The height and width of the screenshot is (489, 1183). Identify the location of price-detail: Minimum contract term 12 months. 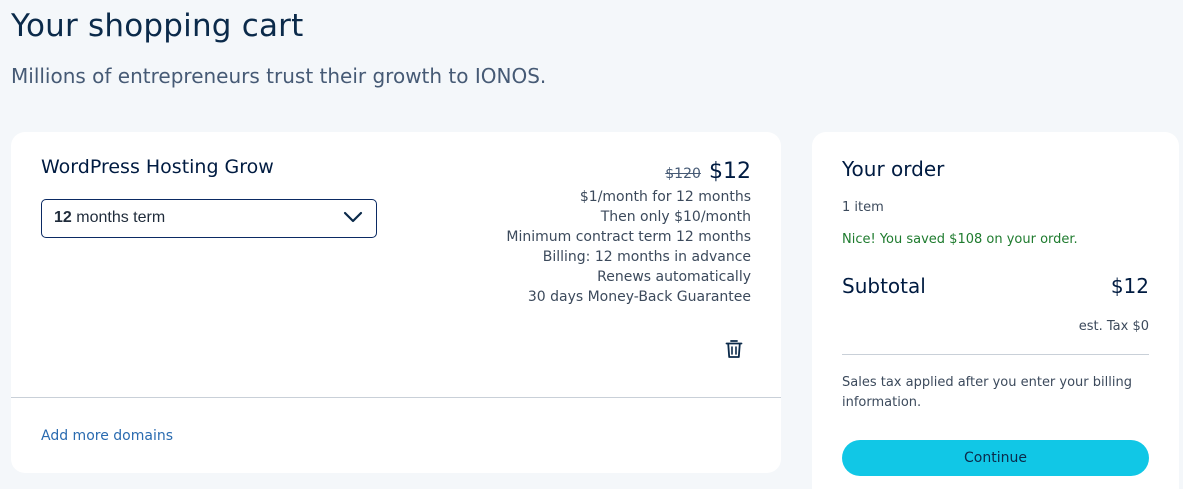
(628, 237).